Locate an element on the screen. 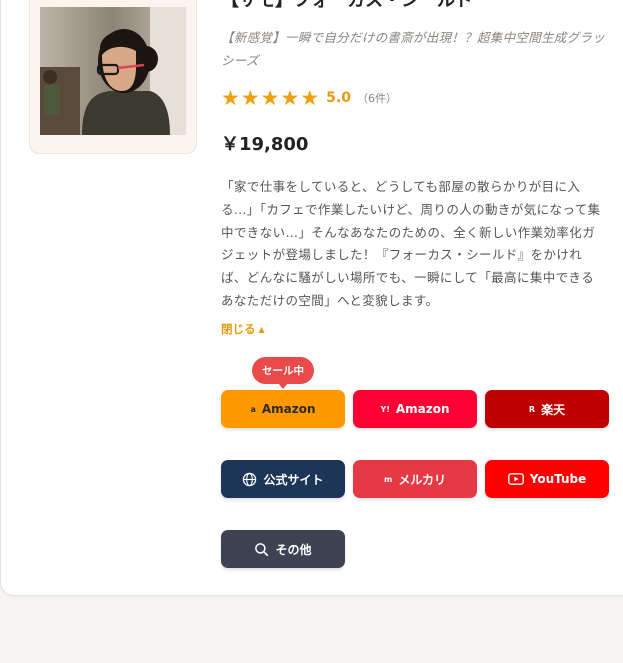 The image size is (623, 663). chevron-up-icon: ▲ is located at coordinates (261, 329).